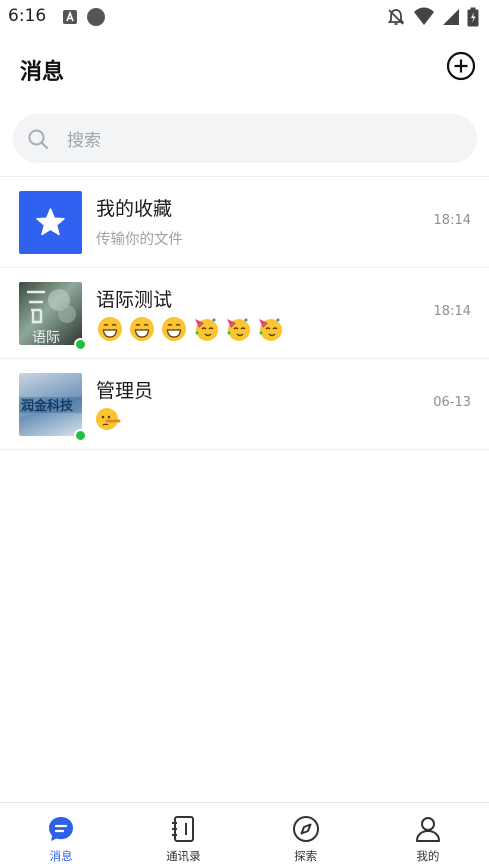 This screenshot has width=489, height=868. Describe the element at coordinates (51, 317) in the screenshot. I see `group-avatar-image: 语际` at that location.